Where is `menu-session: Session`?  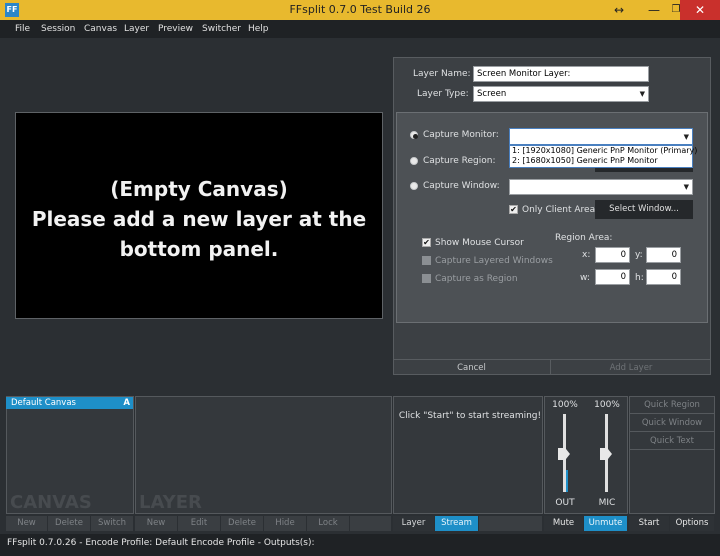
menu-session: Session is located at coordinates (58, 29).